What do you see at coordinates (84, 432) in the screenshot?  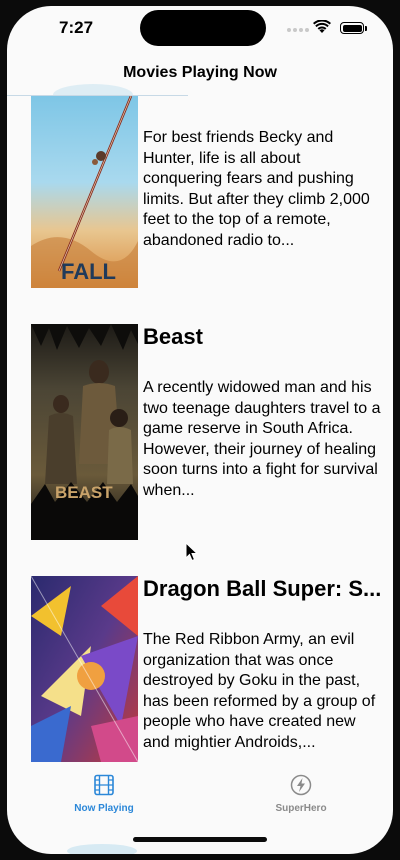 I see `movie-poster: BEAST` at bounding box center [84, 432].